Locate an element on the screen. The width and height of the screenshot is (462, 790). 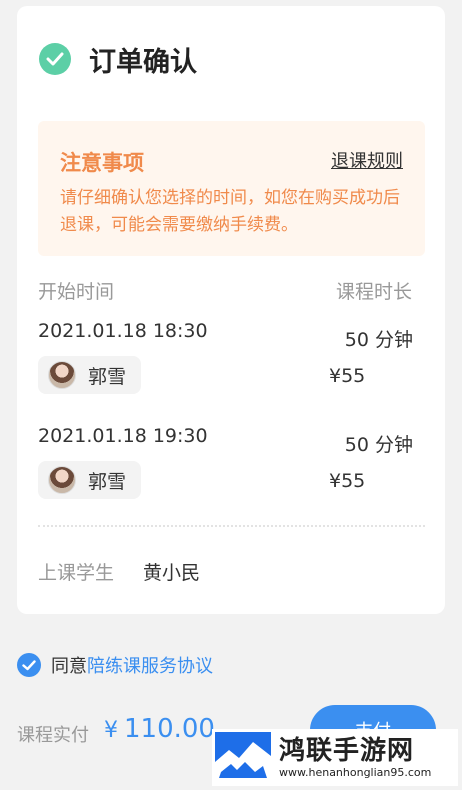
watermark-url: www.henanhonglian95.com is located at coordinates (355, 772).